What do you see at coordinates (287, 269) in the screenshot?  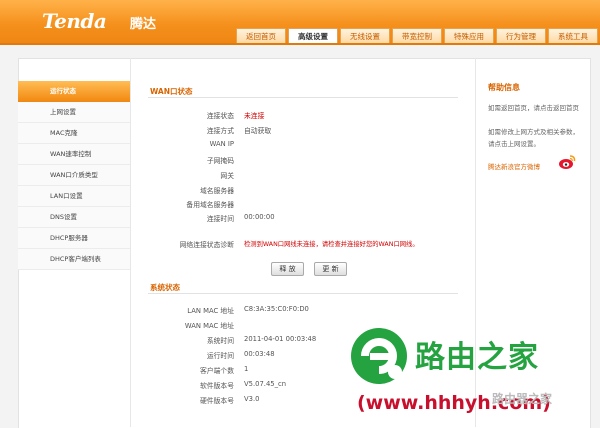 I see `release-button: 释 放` at bounding box center [287, 269].